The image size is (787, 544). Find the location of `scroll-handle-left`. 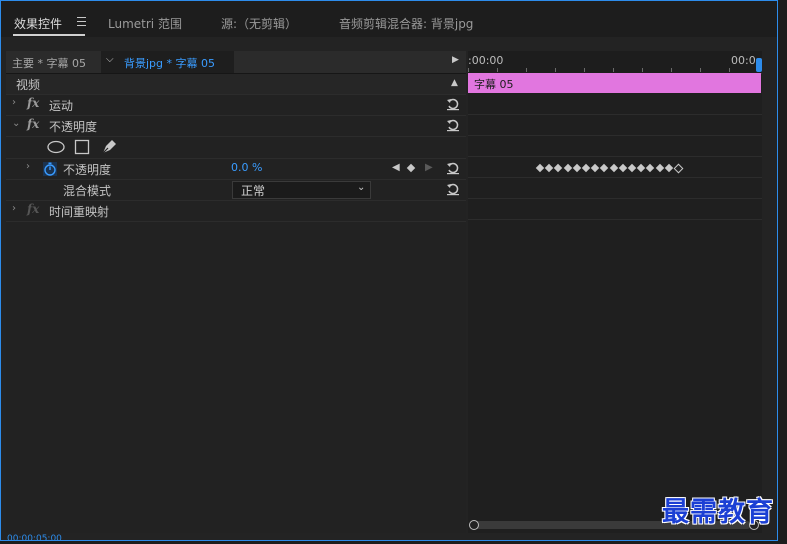

scroll-handle-left is located at coordinates (474, 525).